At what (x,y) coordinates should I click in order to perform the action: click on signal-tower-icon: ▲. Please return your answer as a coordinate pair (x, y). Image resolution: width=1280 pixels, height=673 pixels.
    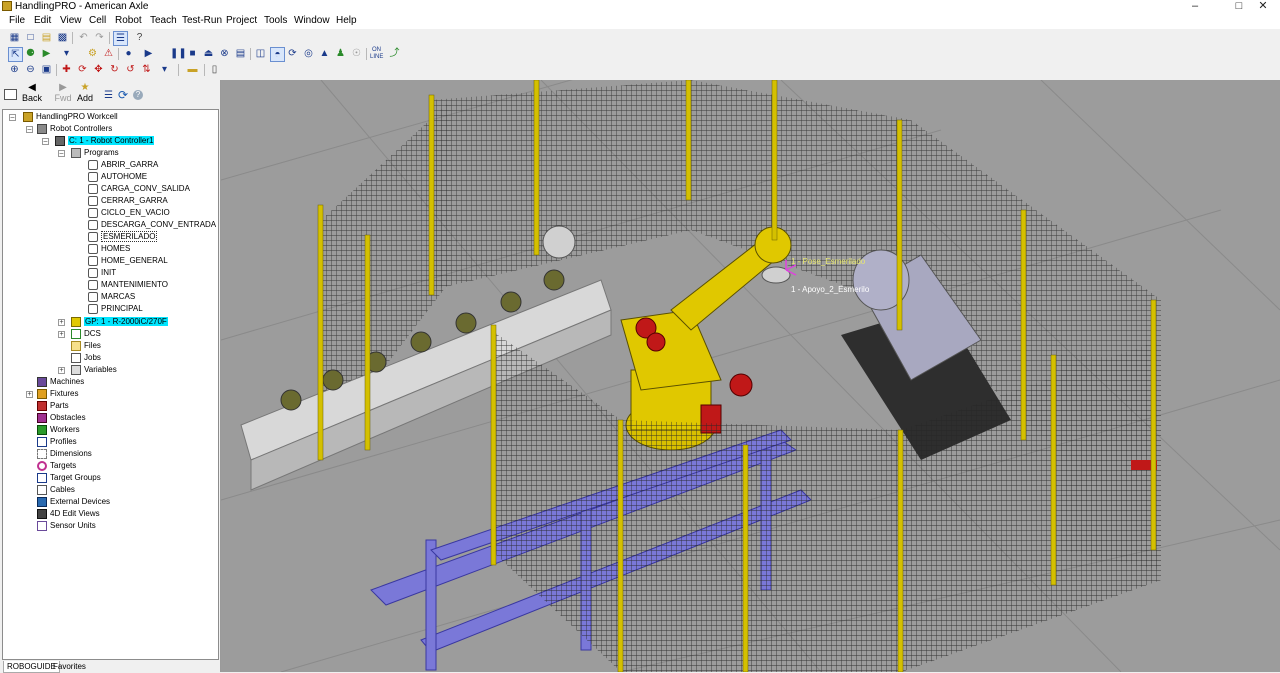
    Looking at the image, I should click on (324, 53).